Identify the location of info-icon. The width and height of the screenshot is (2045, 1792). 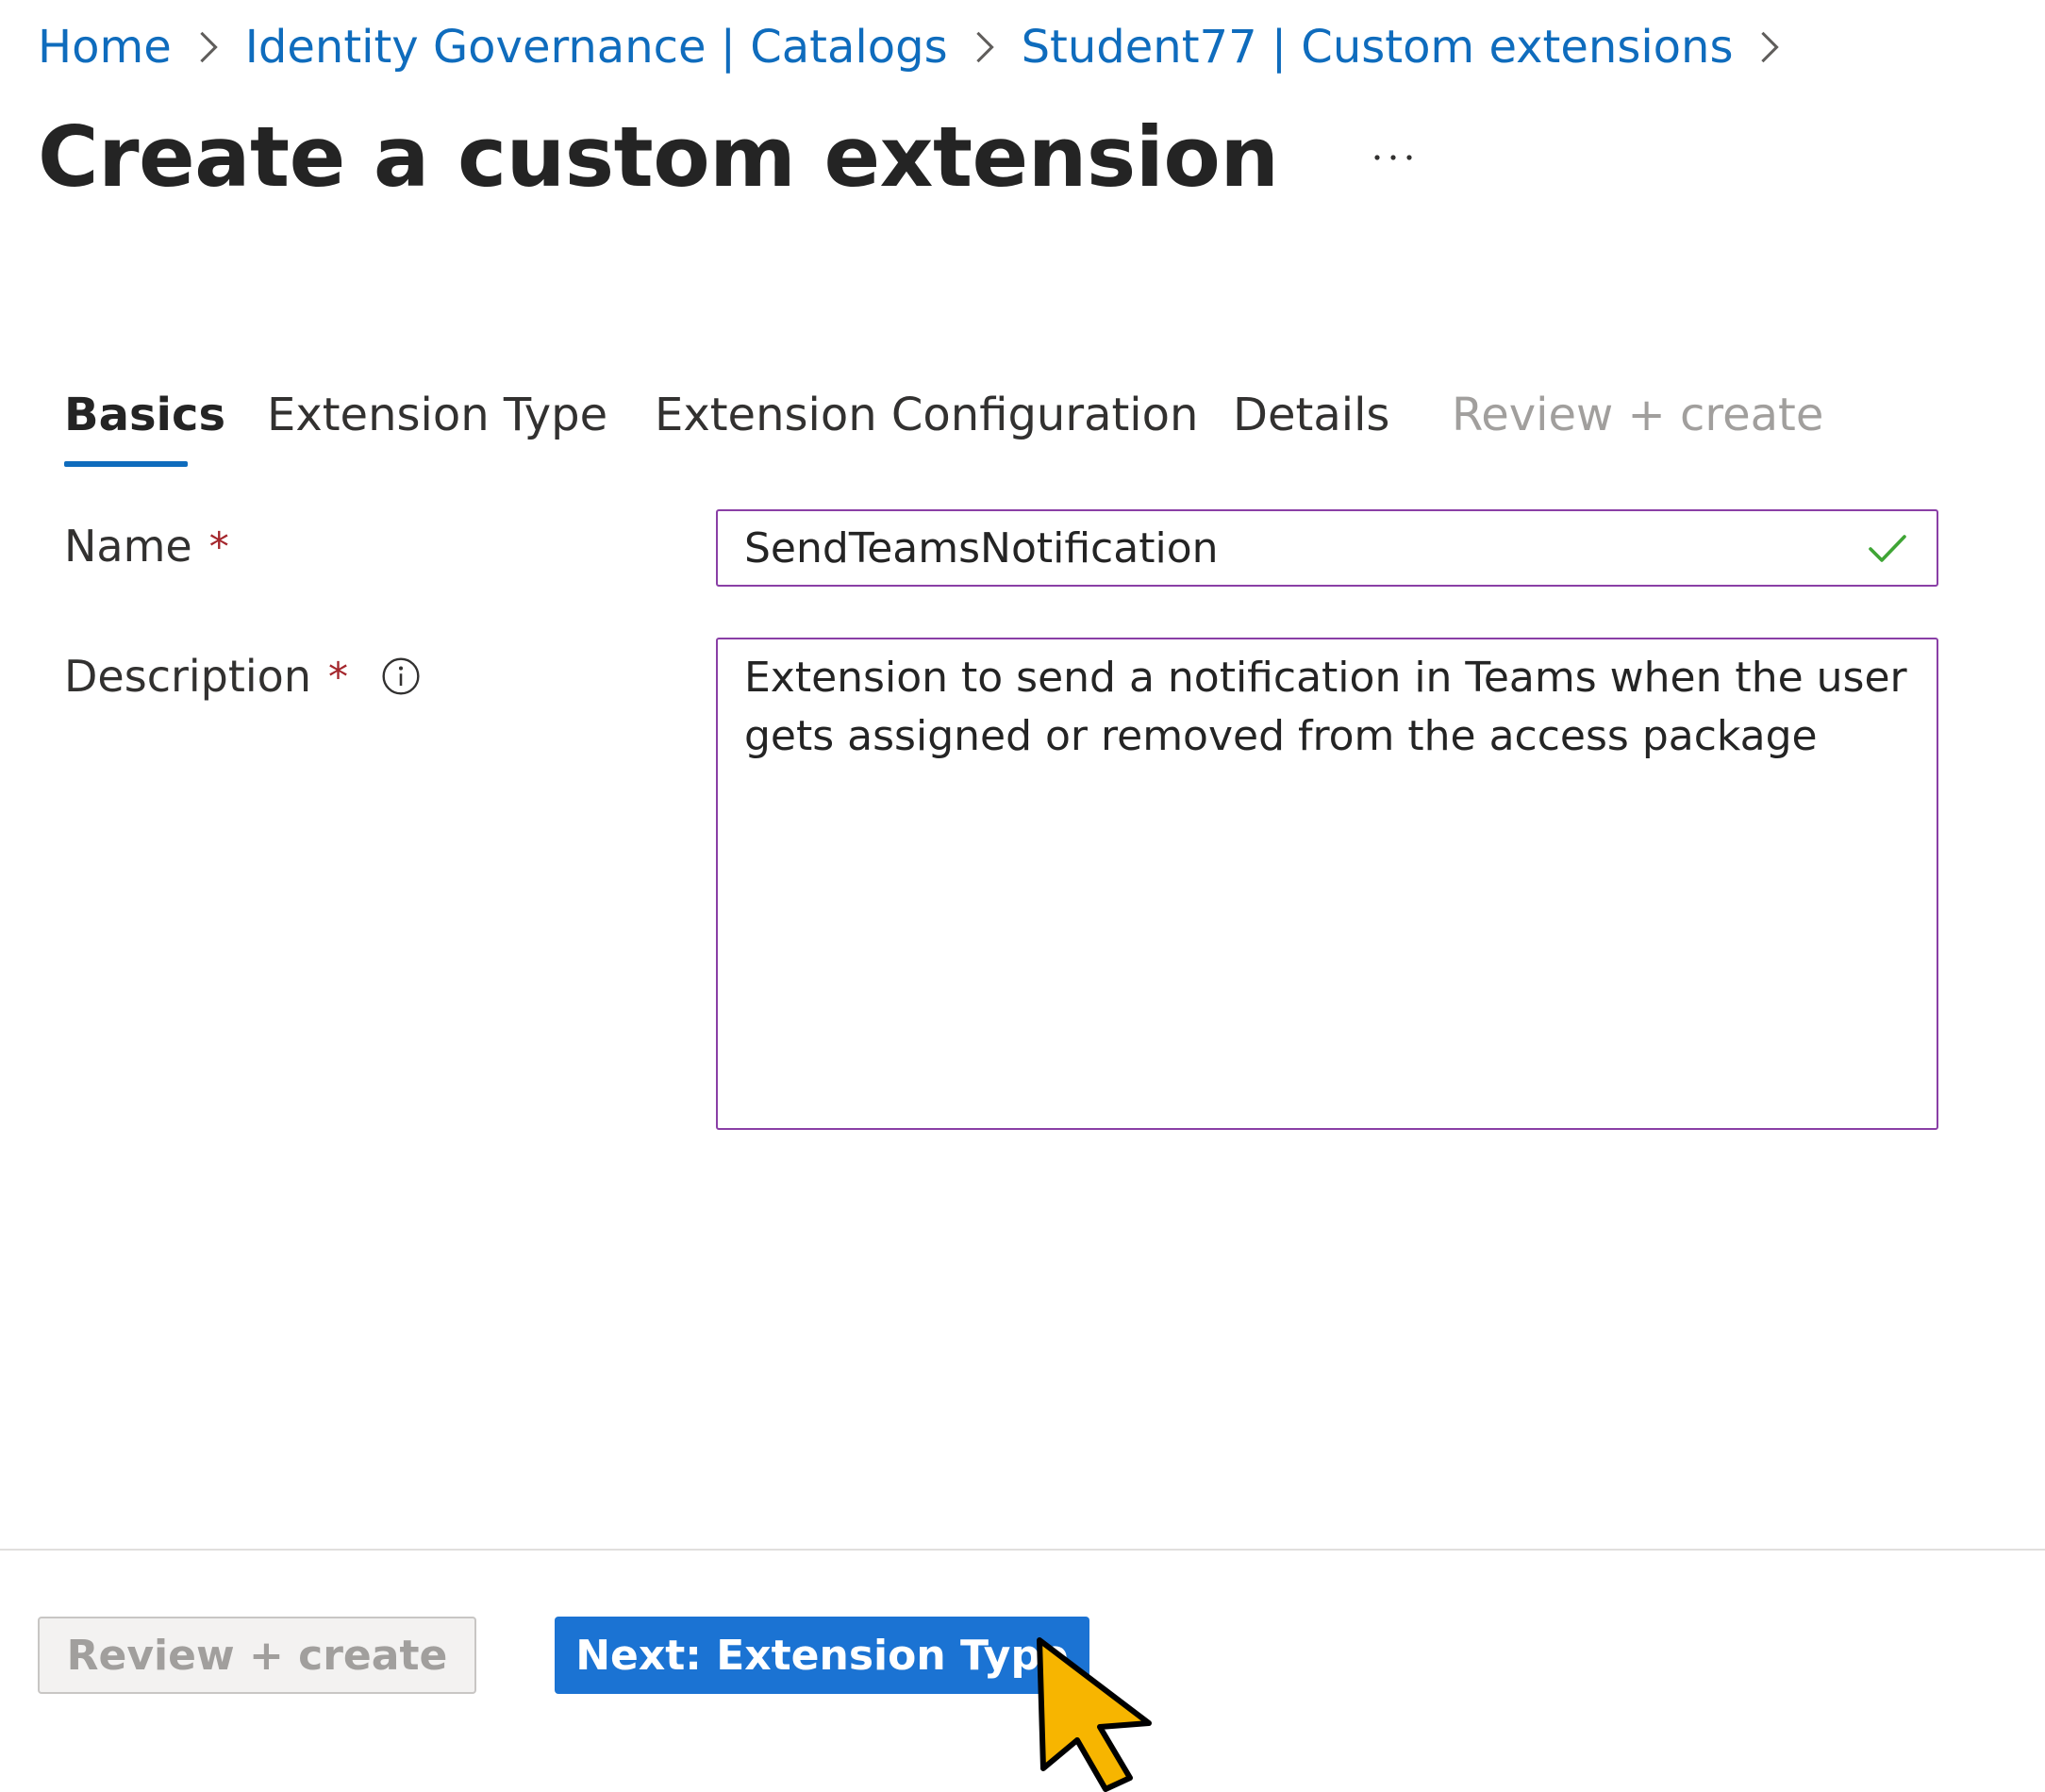
(401, 676).